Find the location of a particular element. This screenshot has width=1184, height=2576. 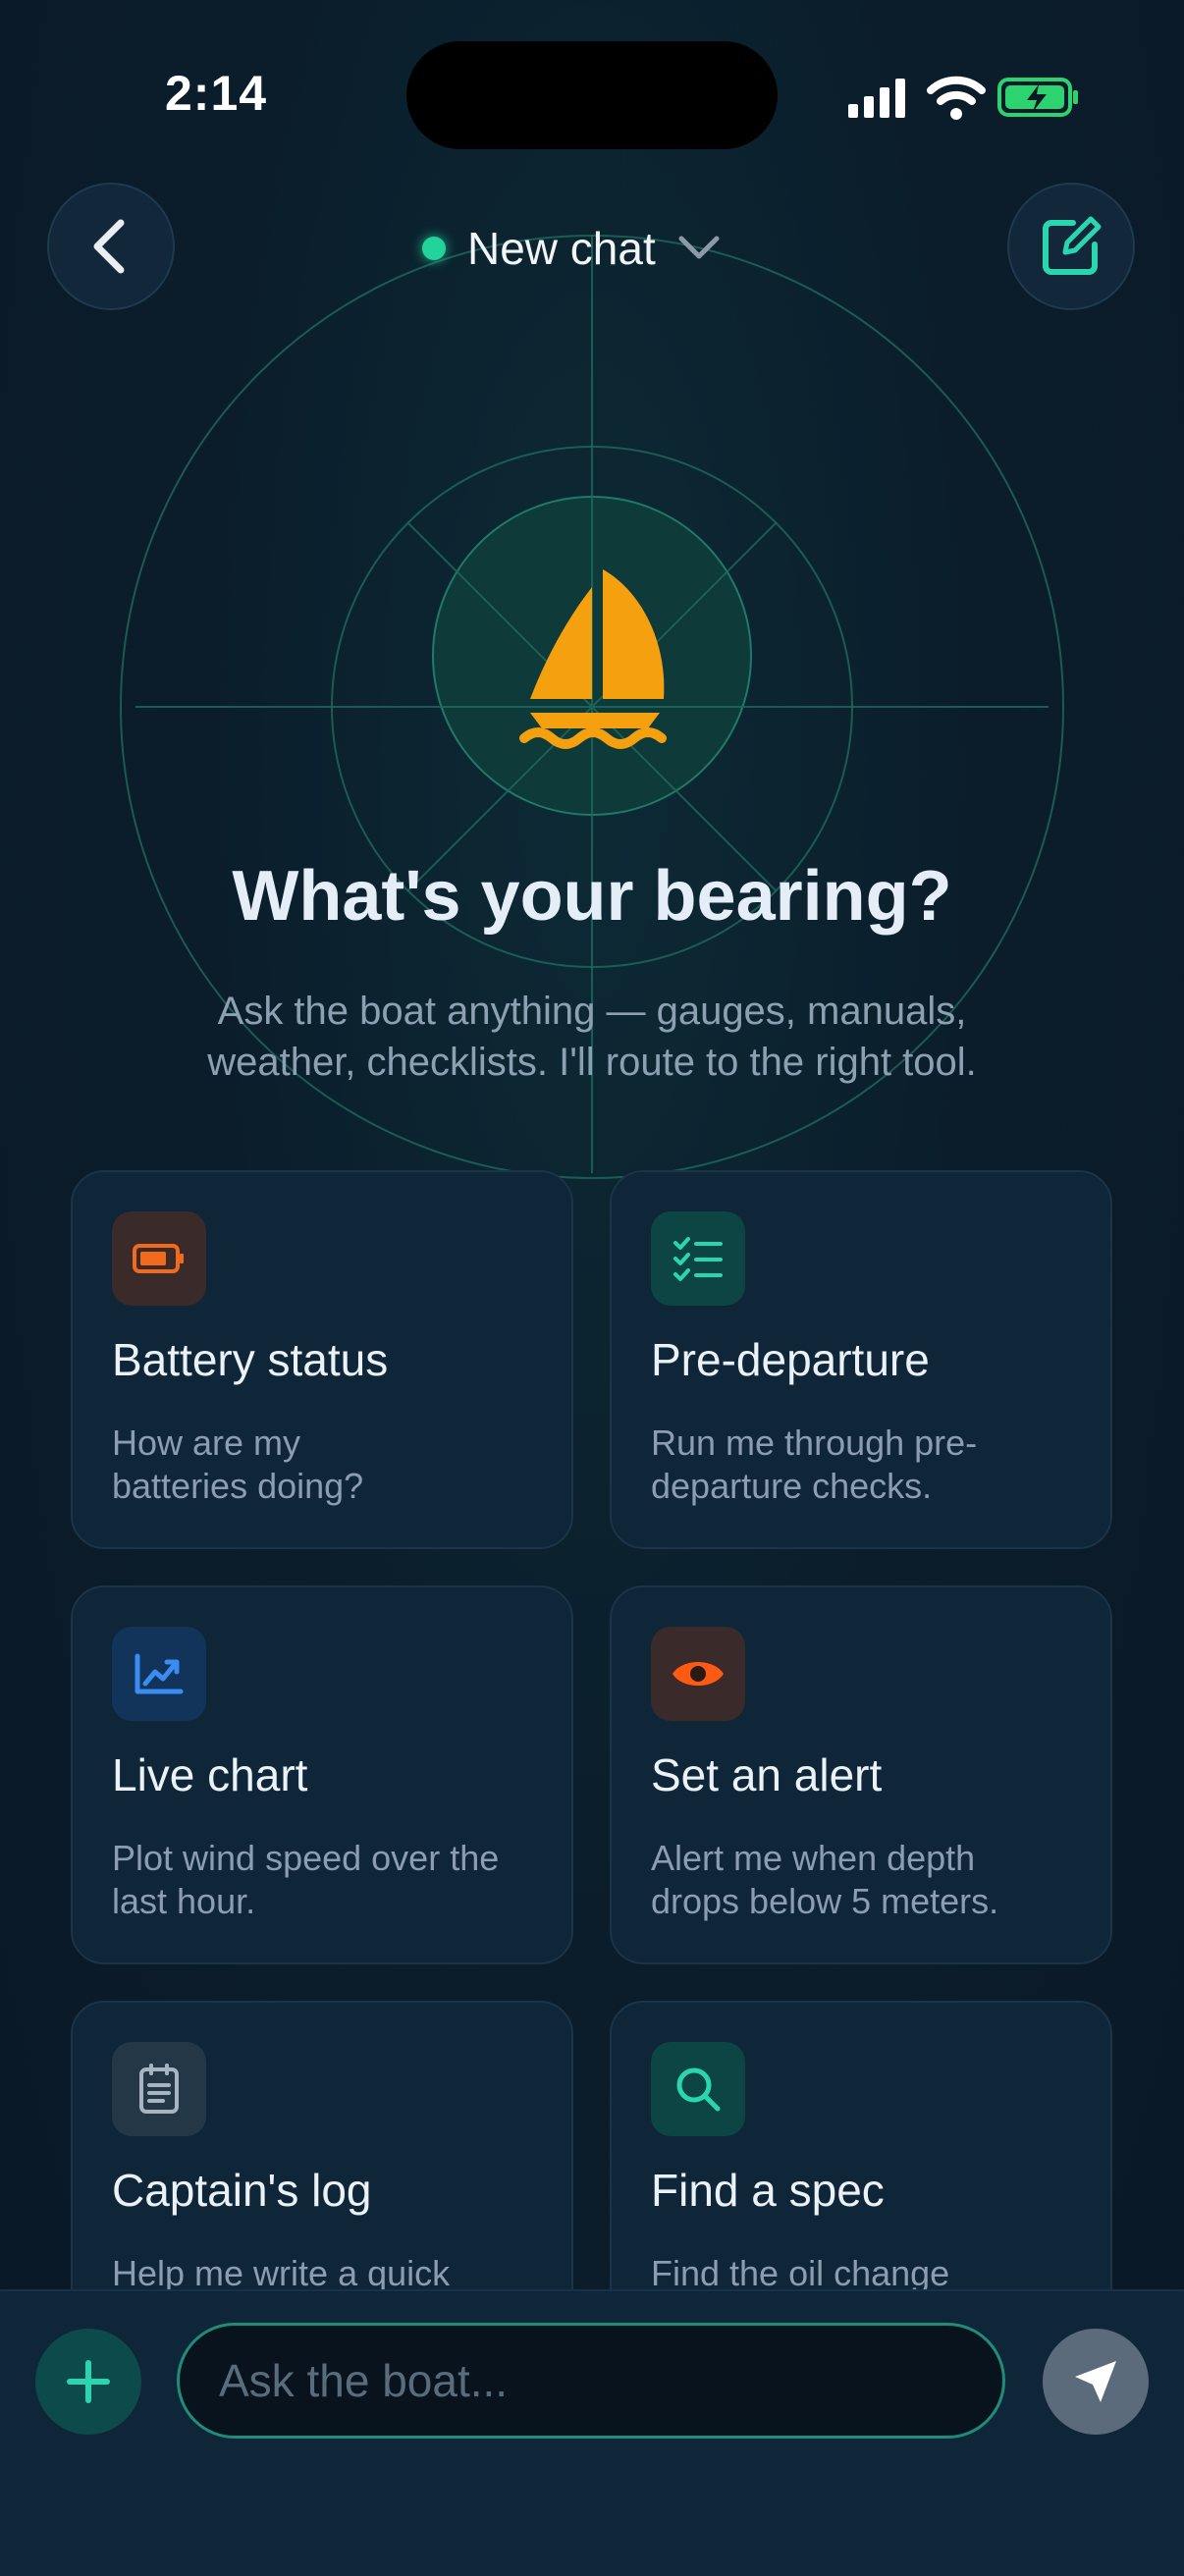

card-title: Captain's log is located at coordinates (242, 2190).